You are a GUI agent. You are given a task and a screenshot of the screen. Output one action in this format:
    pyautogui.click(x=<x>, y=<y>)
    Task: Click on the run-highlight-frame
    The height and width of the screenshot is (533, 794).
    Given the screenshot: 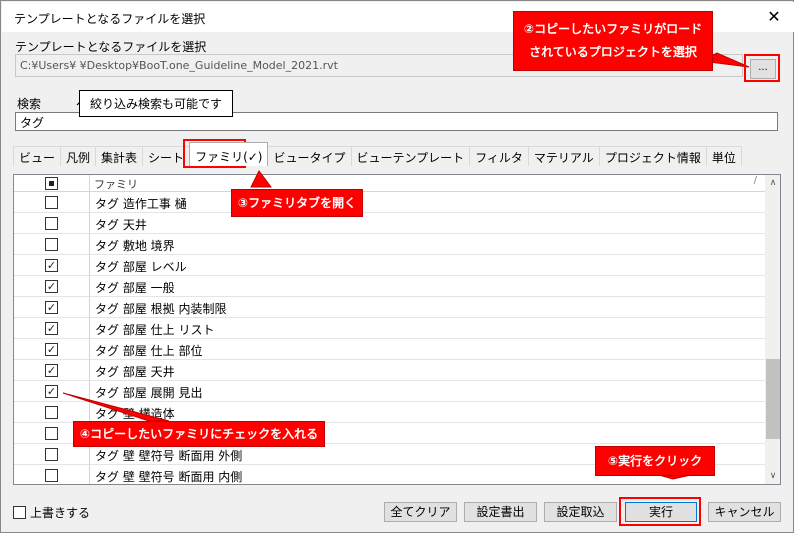 What is the action you would take?
    pyautogui.click(x=660, y=511)
    